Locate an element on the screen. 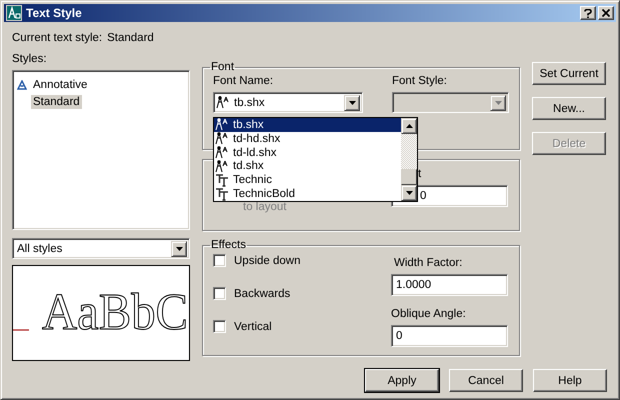 The image size is (620, 400). checkbox-label: Backwards is located at coordinates (262, 294).